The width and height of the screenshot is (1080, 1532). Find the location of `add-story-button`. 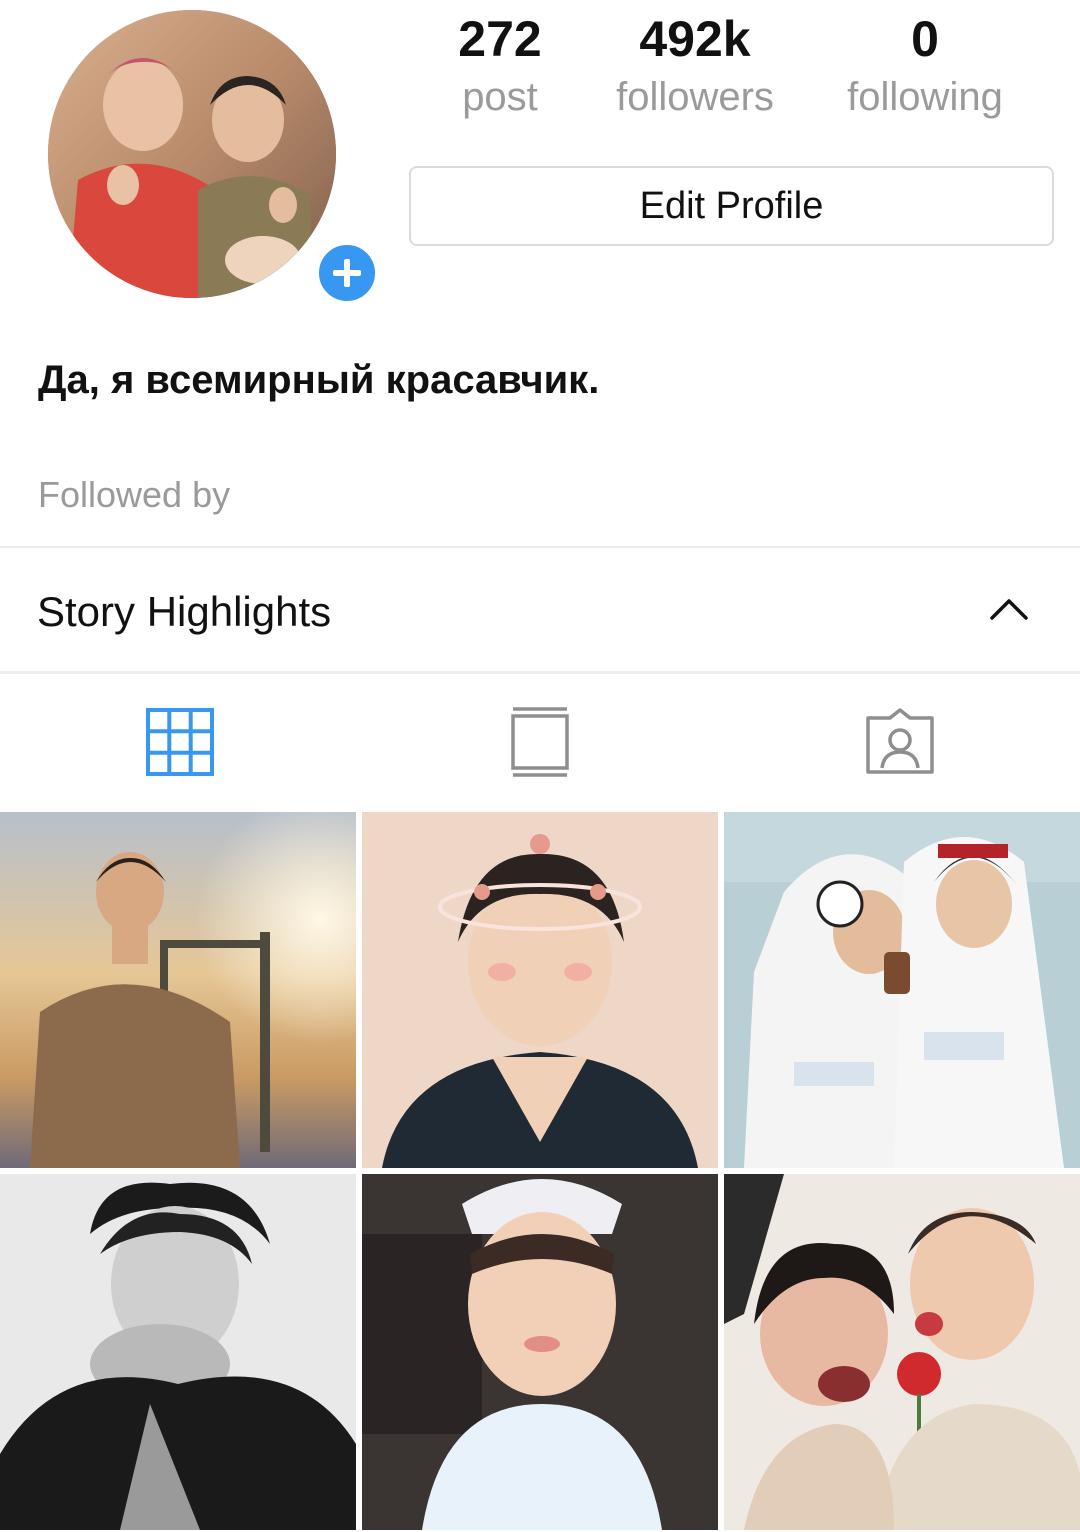

add-story-button is located at coordinates (347, 273).